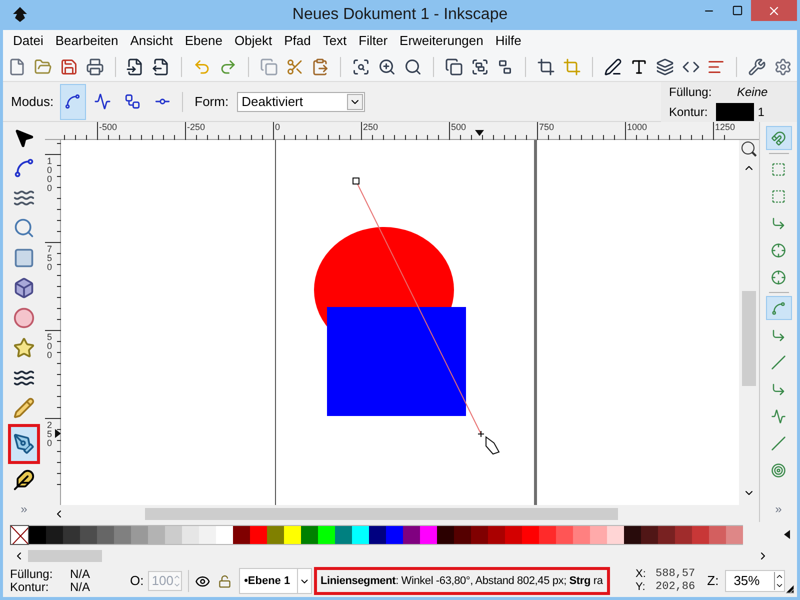  Describe the element at coordinates (752, 92) in the screenshot. I see `fill-value: Keine` at that location.